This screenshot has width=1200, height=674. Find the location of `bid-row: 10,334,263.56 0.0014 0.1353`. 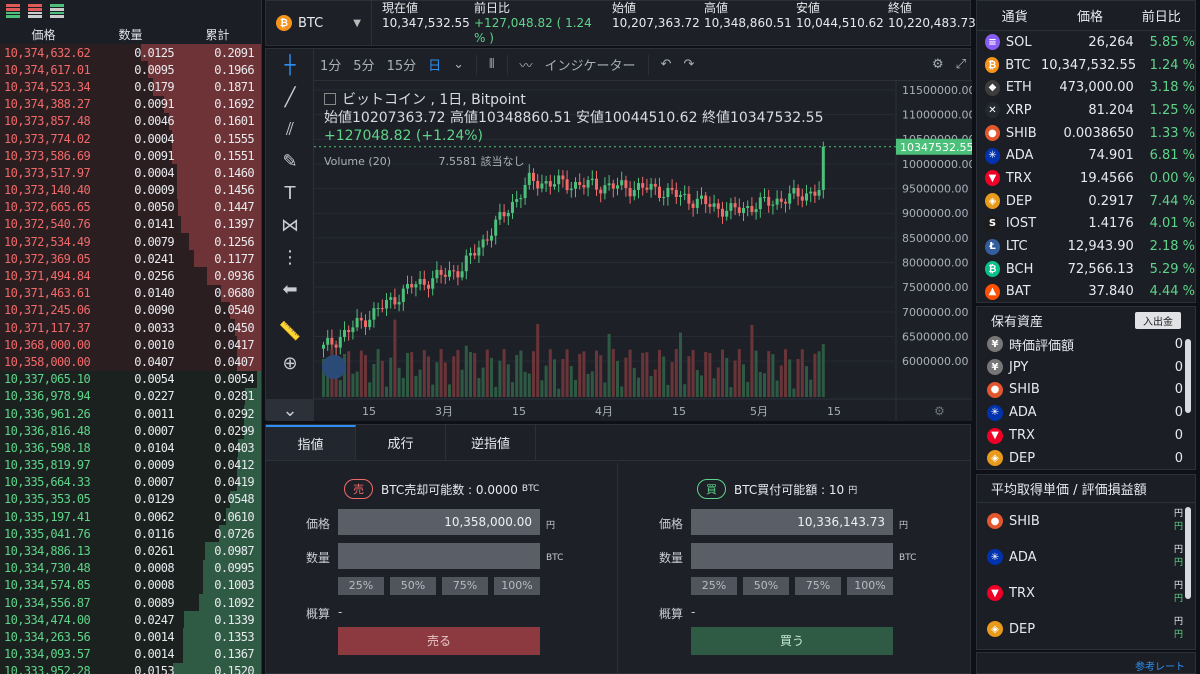

bid-row: 10,334,263.56 0.0014 0.1353 is located at coordinates (130, 637).